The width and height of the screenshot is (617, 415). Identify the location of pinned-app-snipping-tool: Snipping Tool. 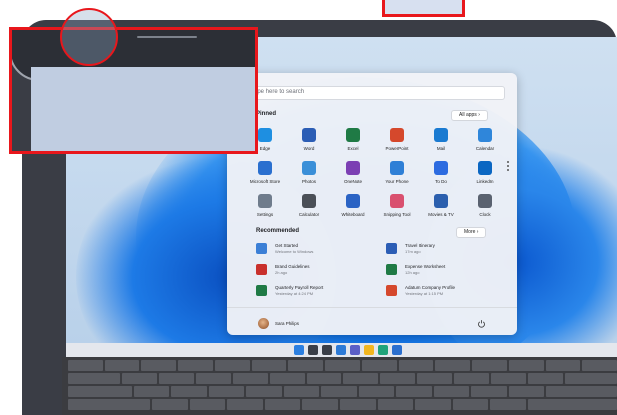
(397, 205).